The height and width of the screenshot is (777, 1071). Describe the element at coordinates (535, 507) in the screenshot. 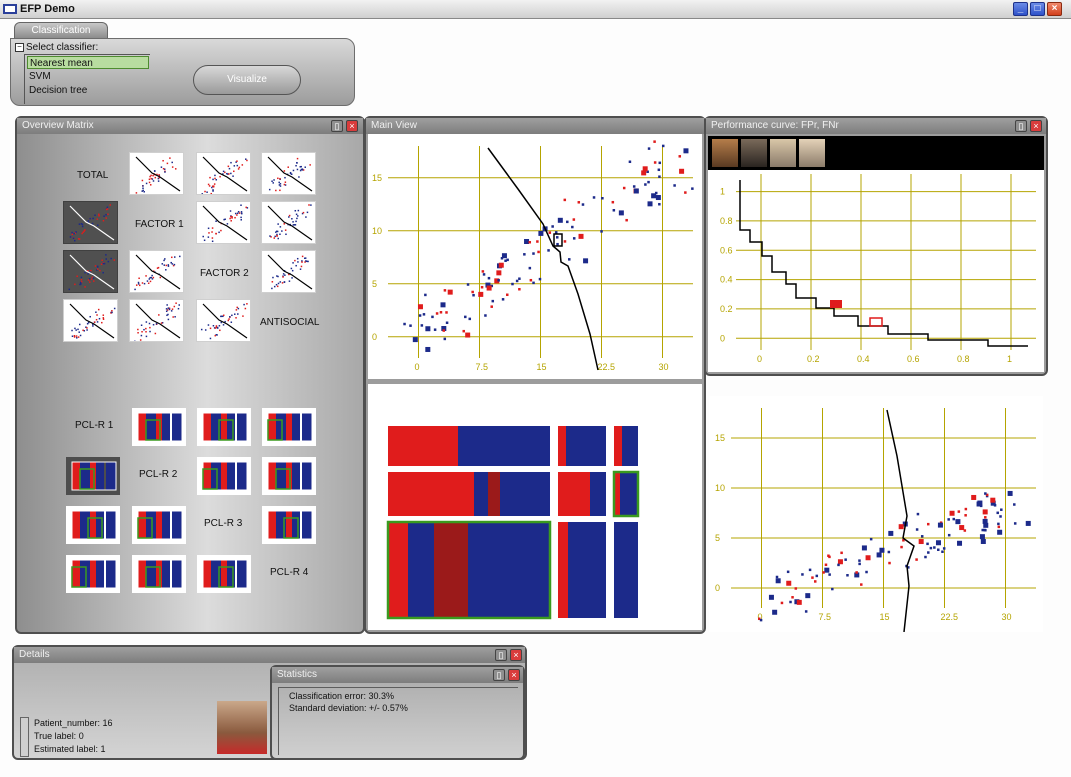

I see `mosaic-plot` at that location.